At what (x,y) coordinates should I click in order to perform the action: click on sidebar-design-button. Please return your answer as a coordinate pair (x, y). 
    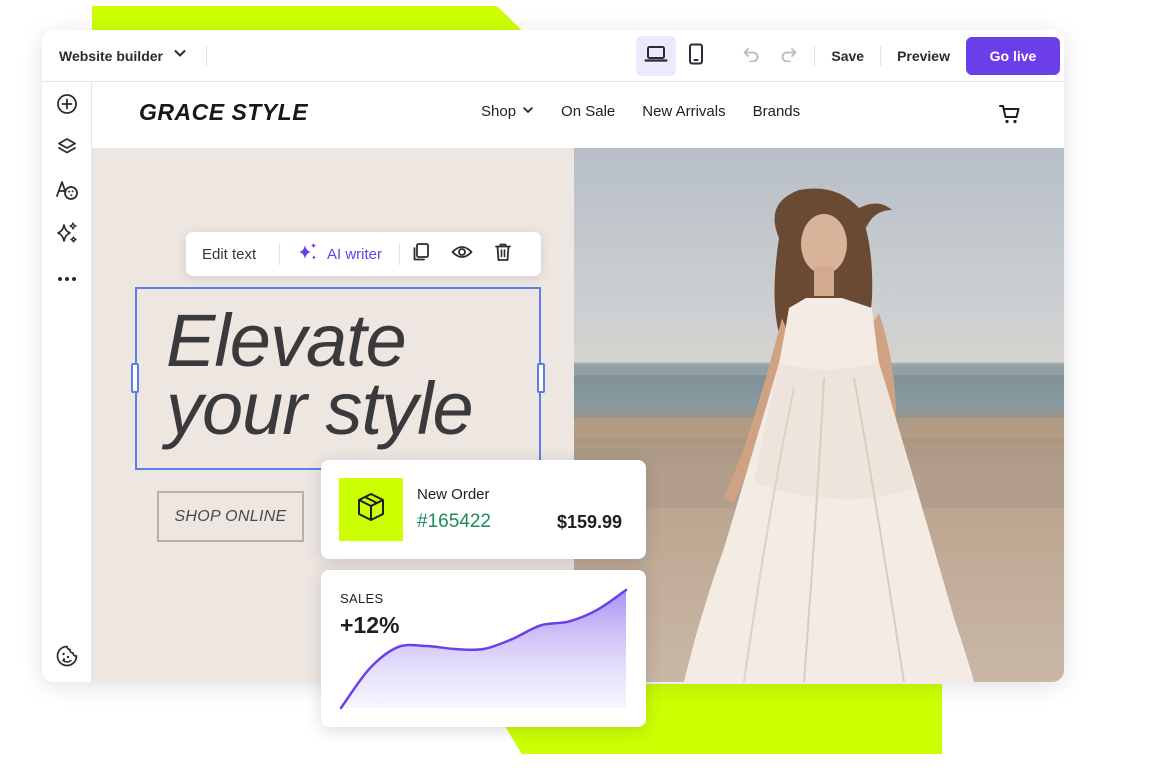
    Looking at the image, I should click on (67, 192).